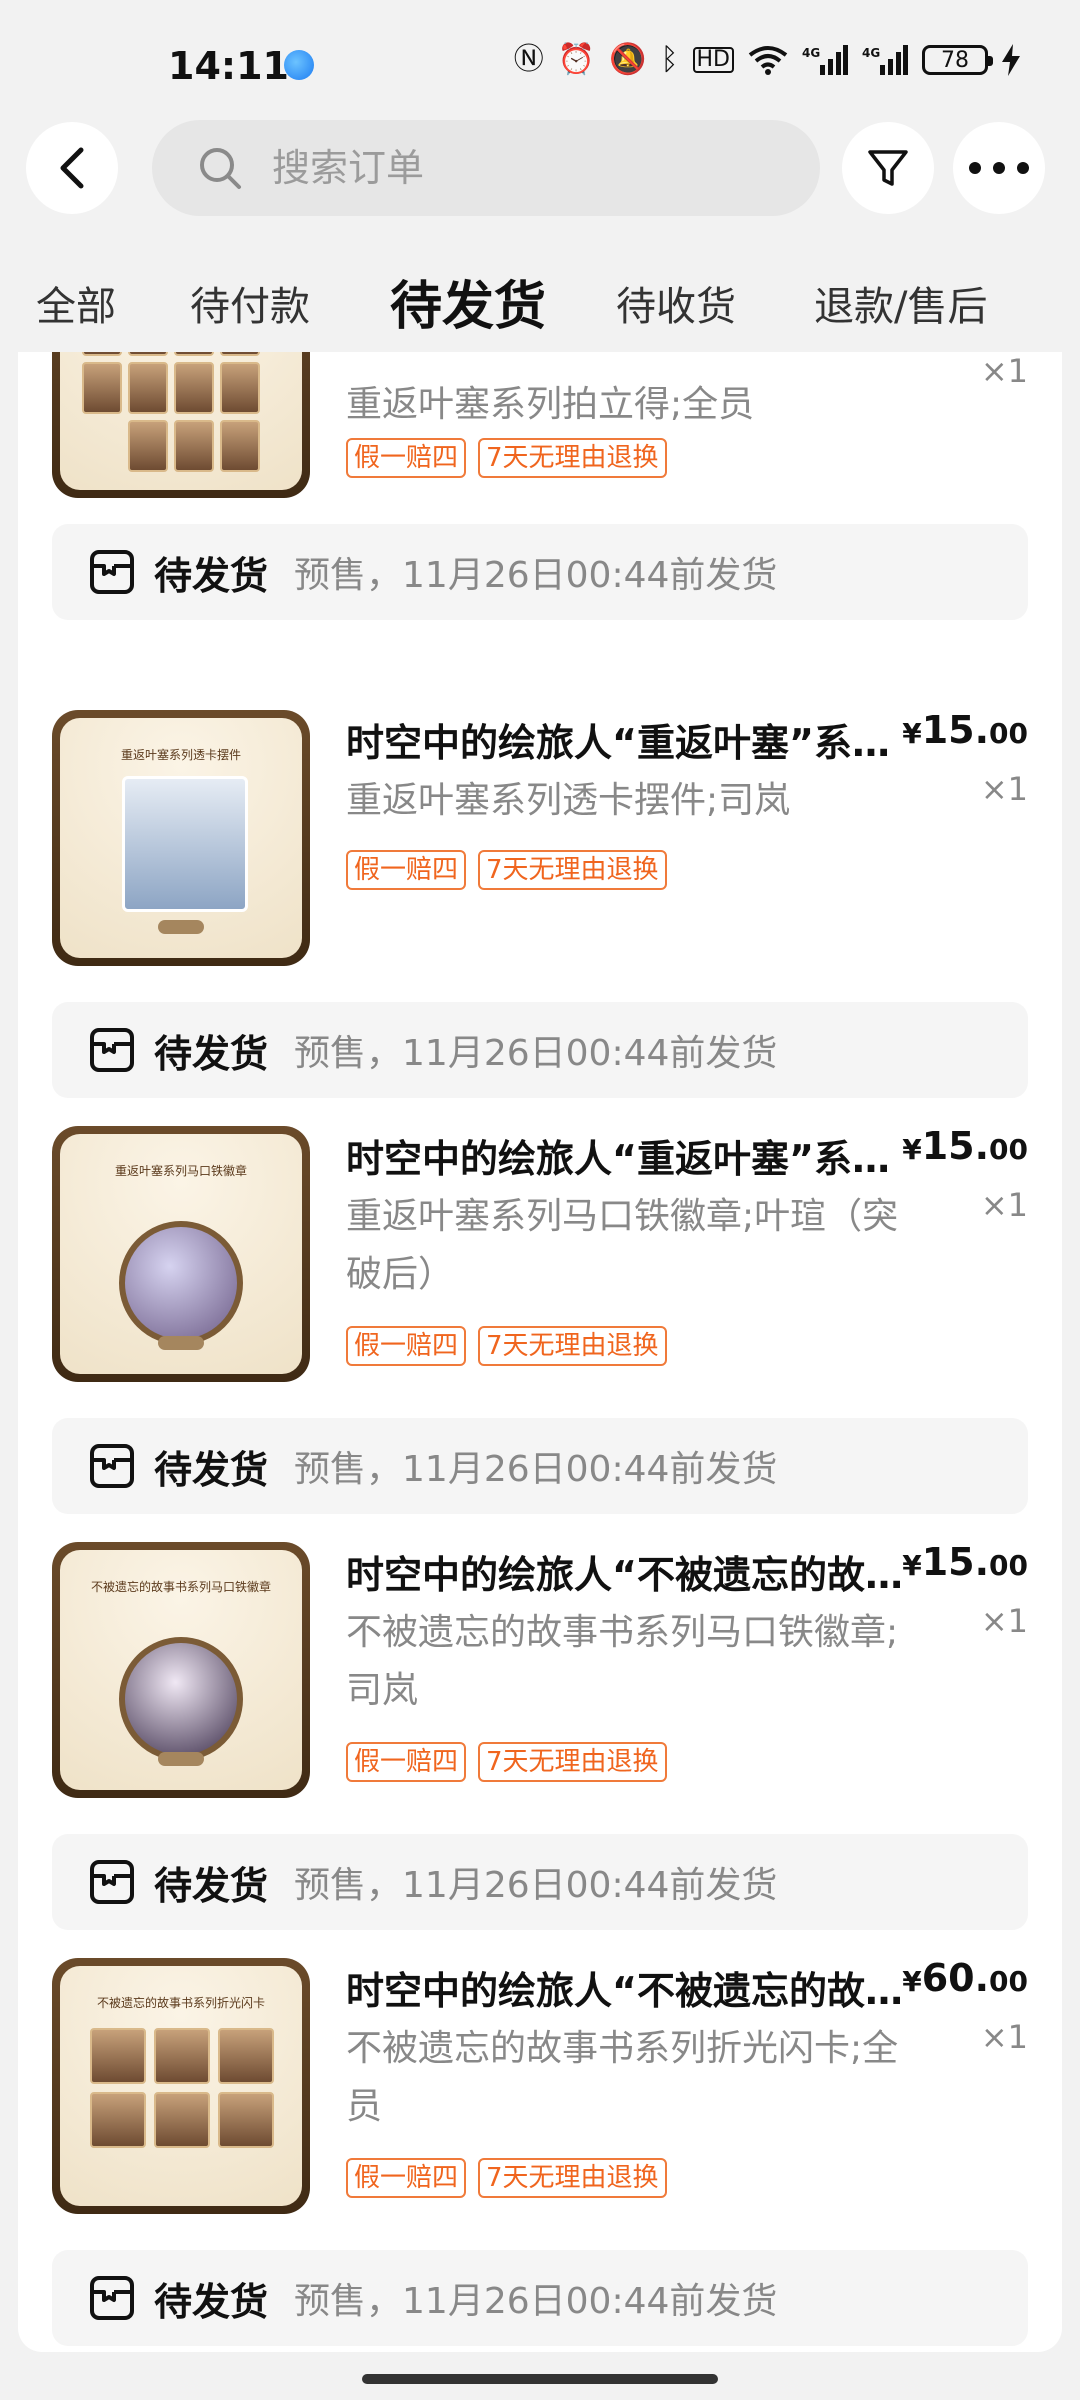 The image size is (1080, 2400). Describe the element at coordinates (540, 2379) in the screenshot. I see `home-indicator` at that location.